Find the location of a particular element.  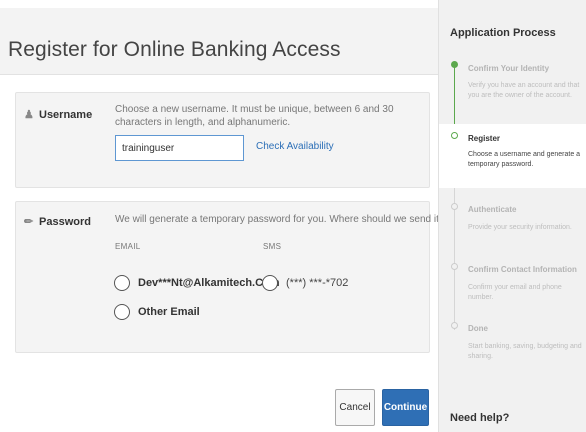

username-input is located at coordinates (179, 148).